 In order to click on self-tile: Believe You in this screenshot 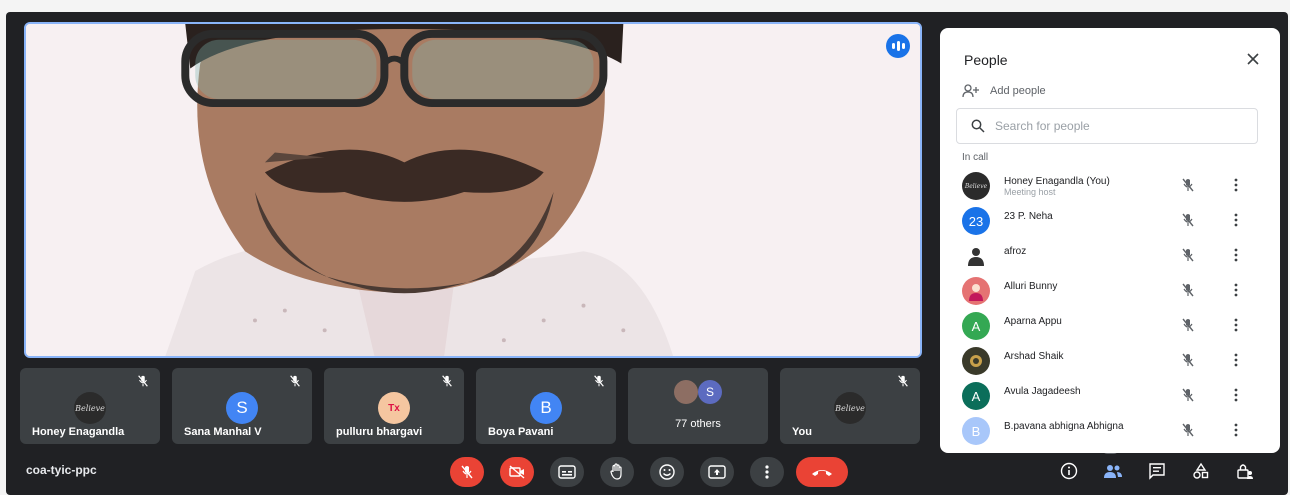, I will do `click(850, 406)`.